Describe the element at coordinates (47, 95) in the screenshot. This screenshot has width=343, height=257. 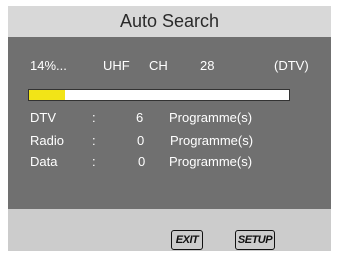
I see `search-progress-fill` at that location.